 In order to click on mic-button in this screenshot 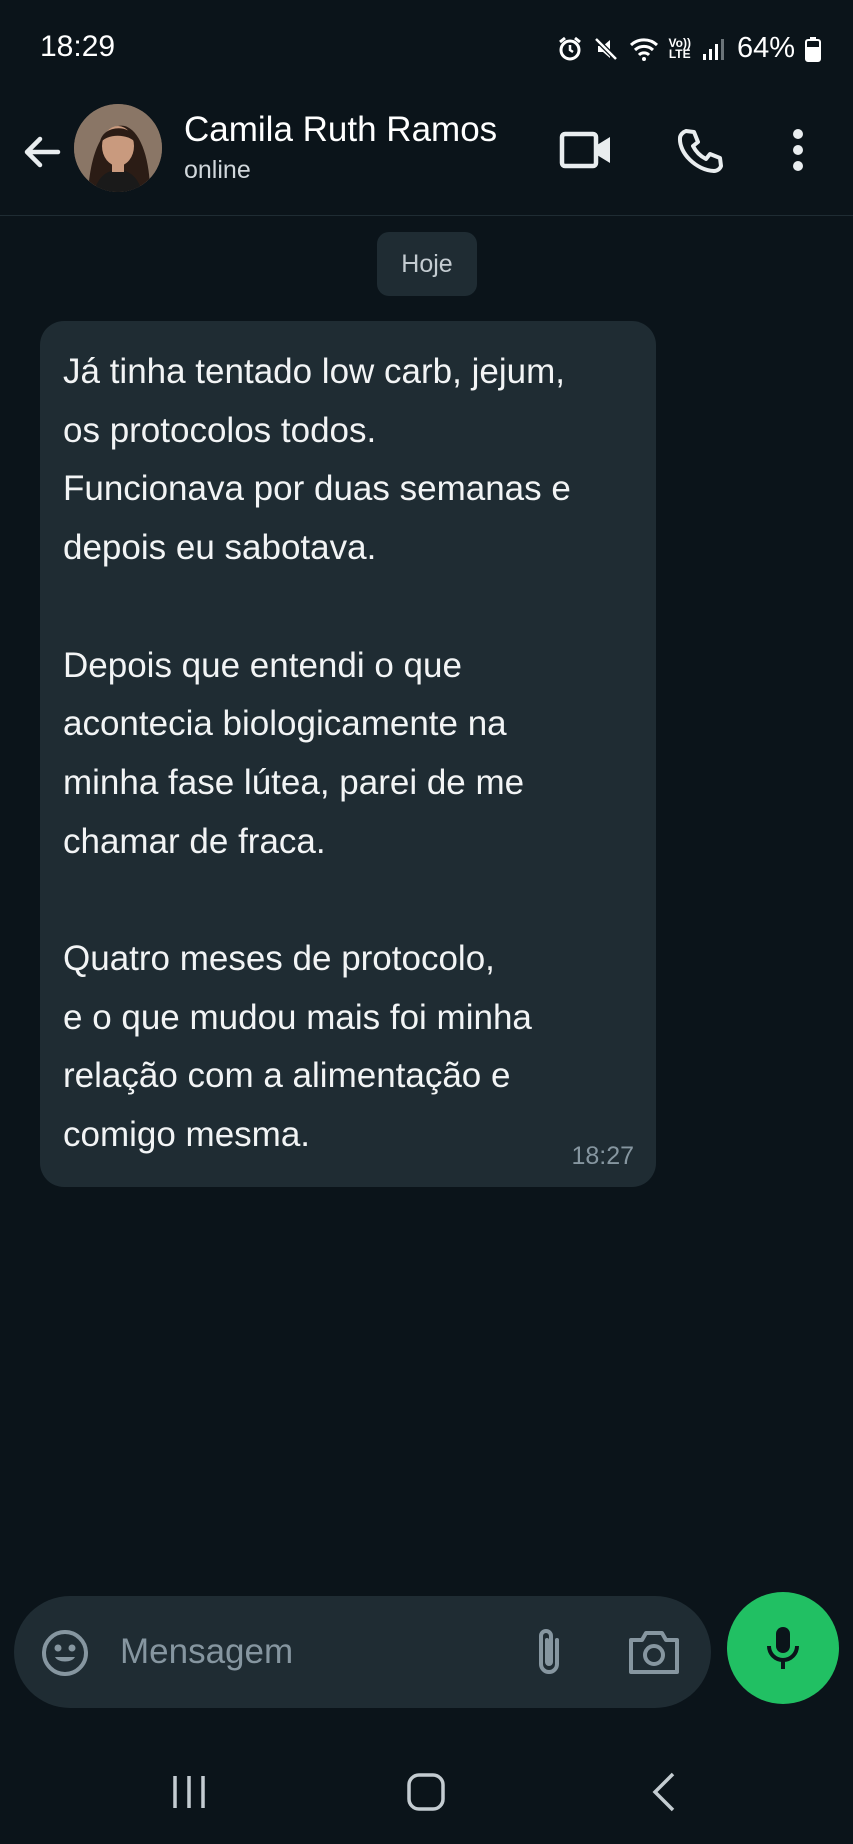, I will do `click(783, 1648)`.